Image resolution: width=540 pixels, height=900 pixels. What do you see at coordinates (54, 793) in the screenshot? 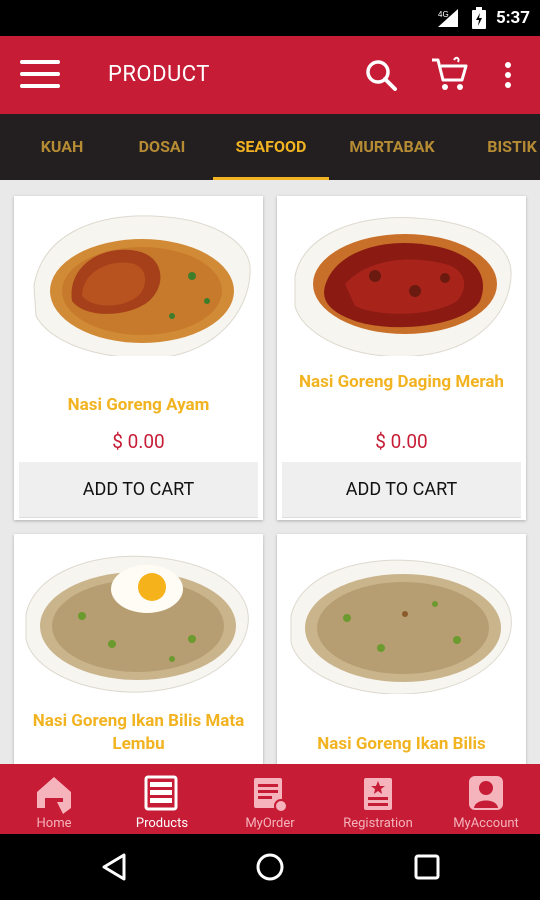
I see `home-icon` at bounding box center [54, 793].